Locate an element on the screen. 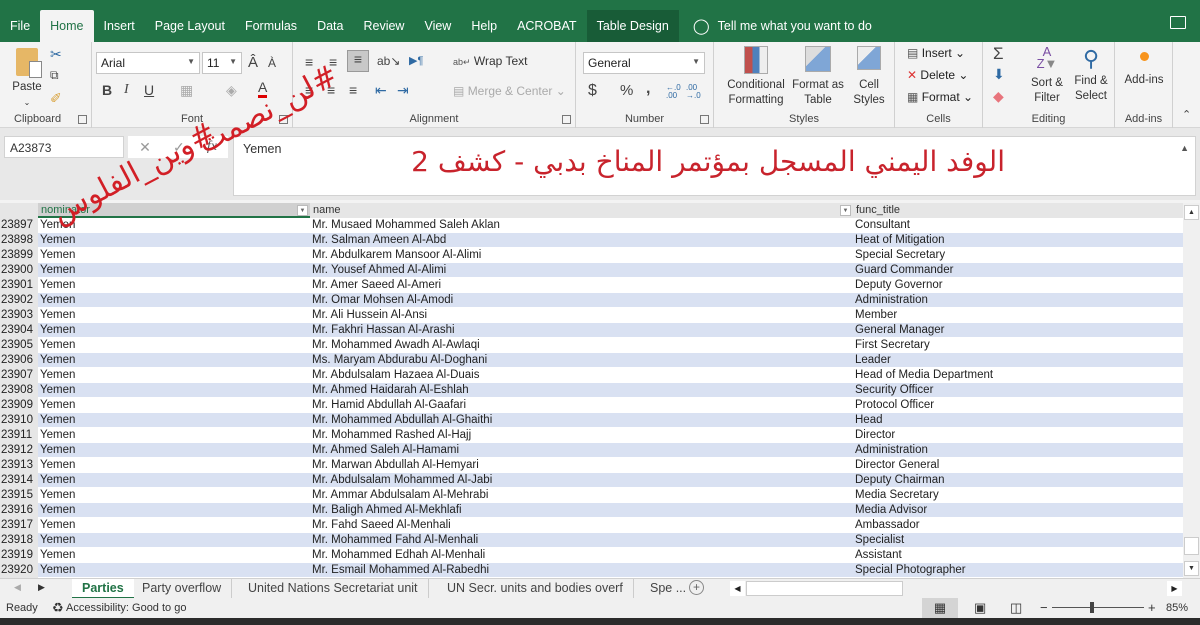 The height and width of the screenshot is (625, 1200). scroll-down-icon: ▼ is located at coordinates (1191, 568).